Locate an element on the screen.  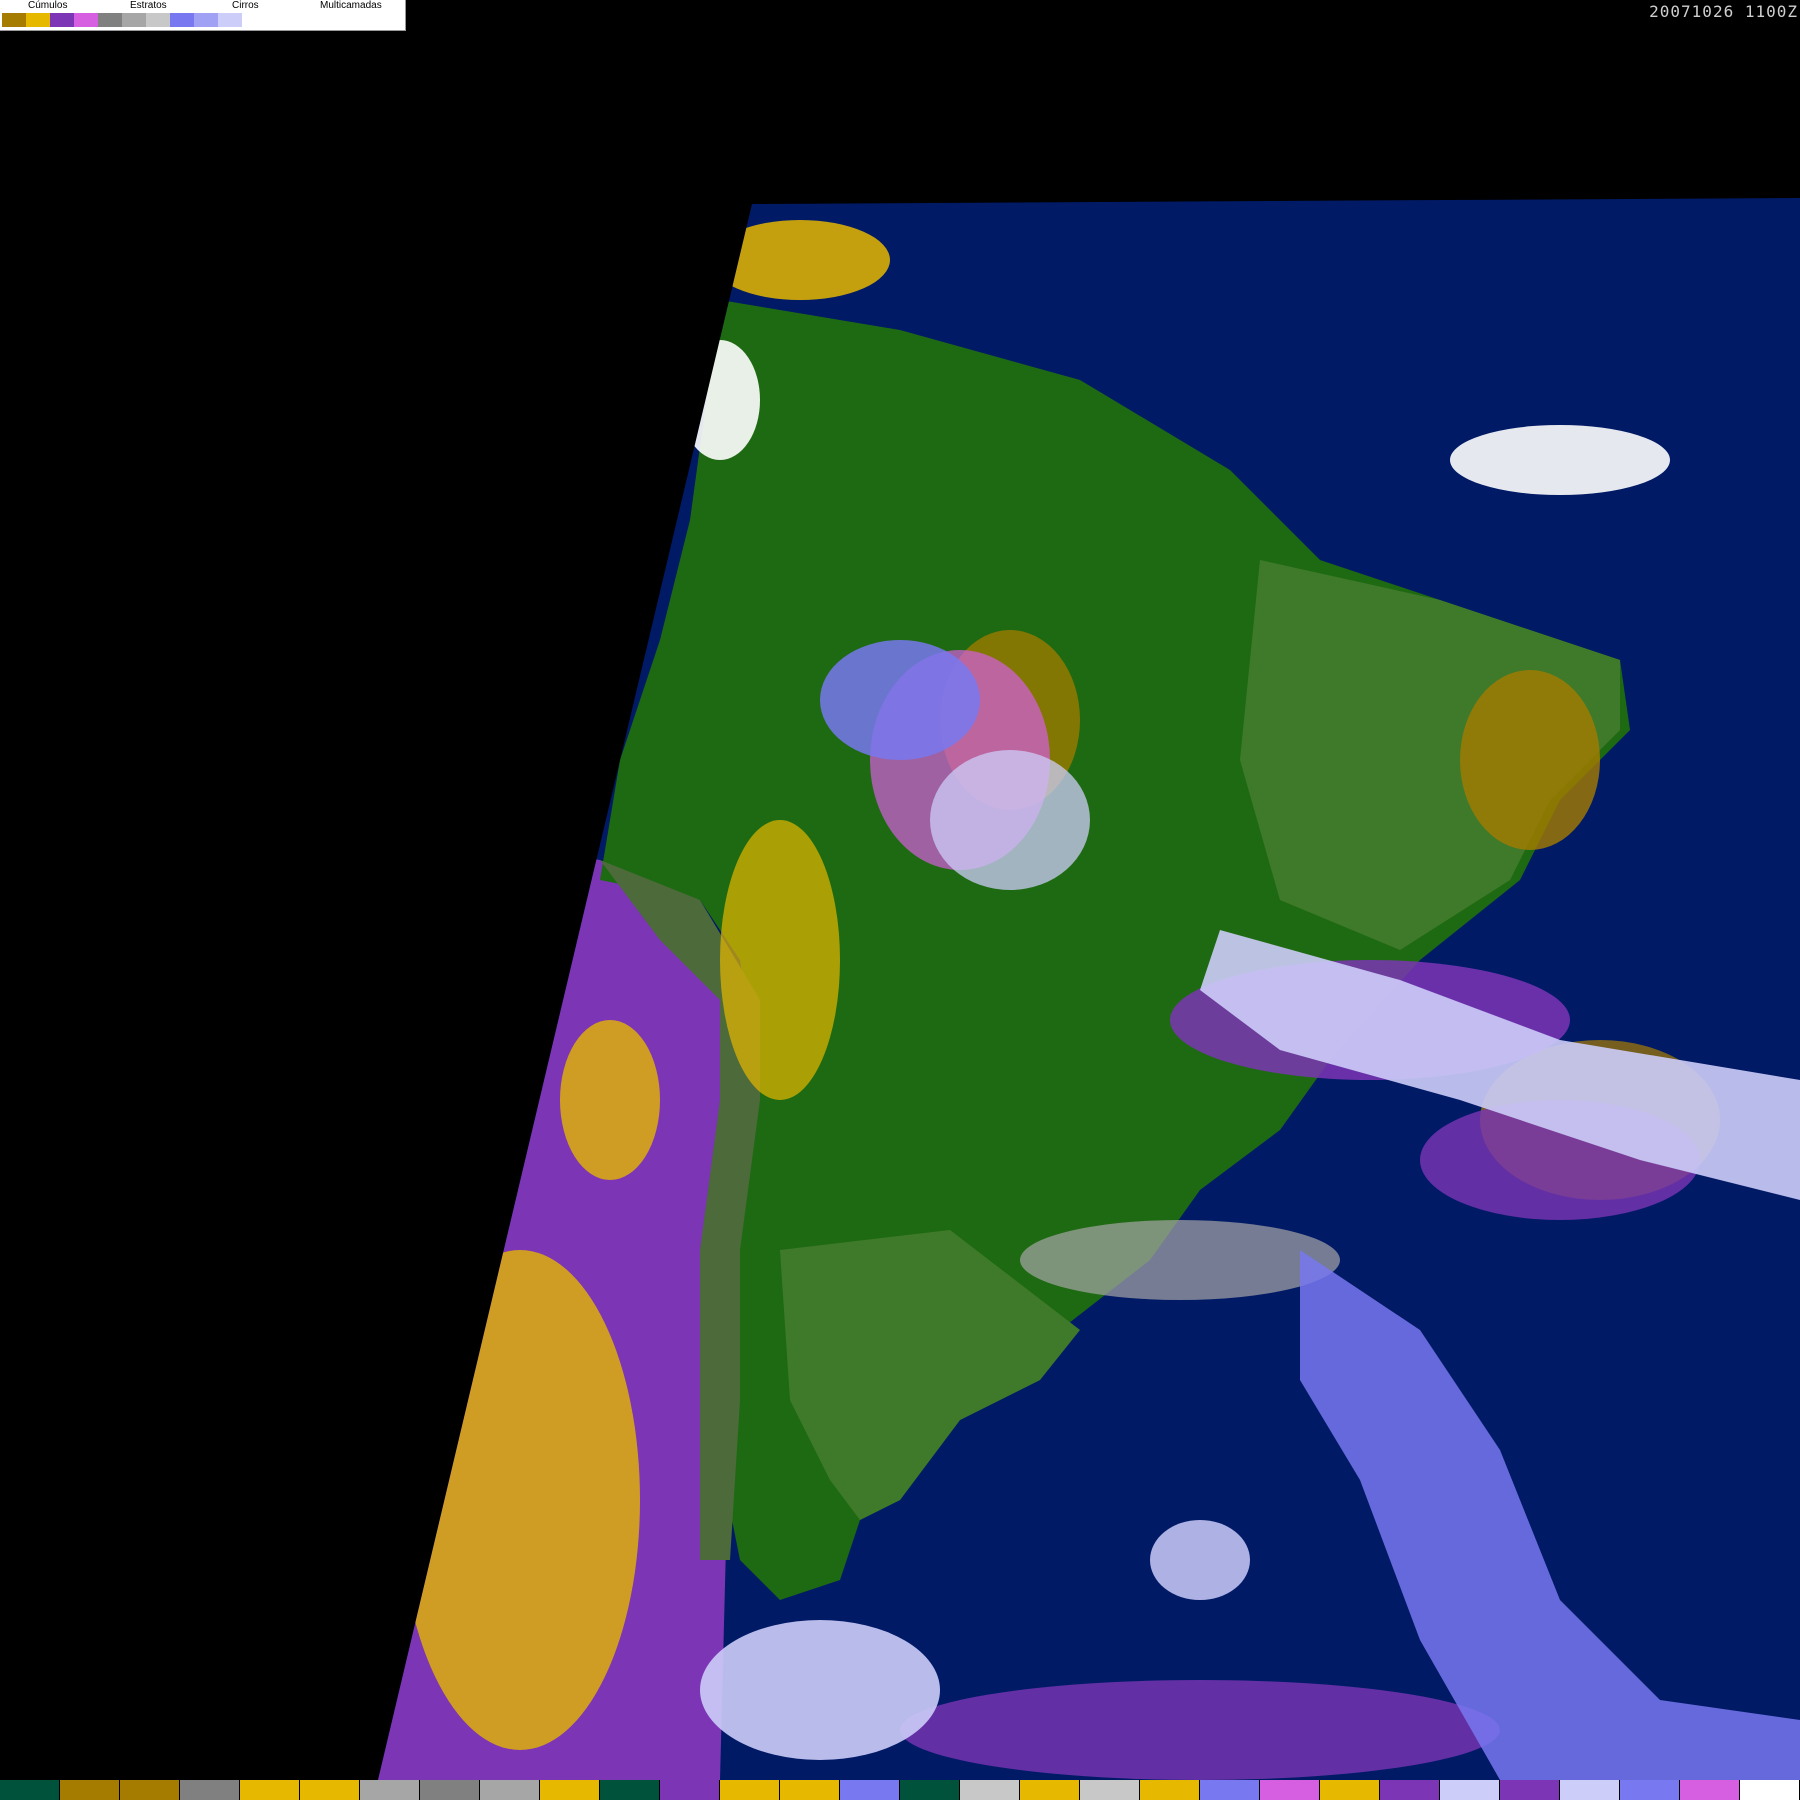
legend-label: Estratos is located at coordinates (148, 5).